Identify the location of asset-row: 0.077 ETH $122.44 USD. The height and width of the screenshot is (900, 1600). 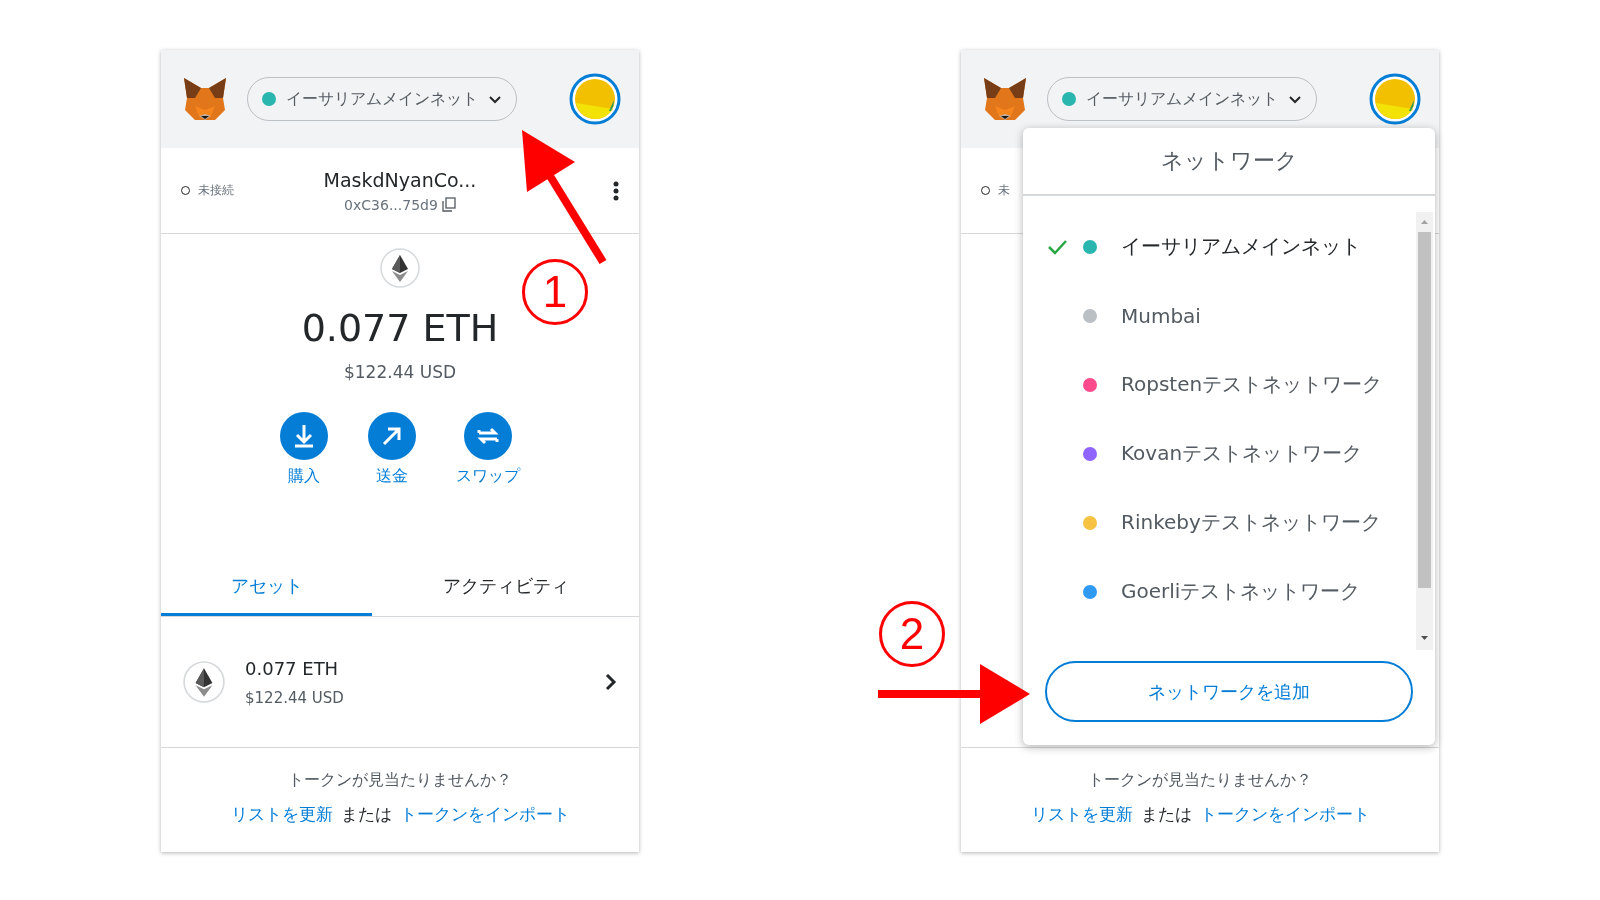
(400, 682).